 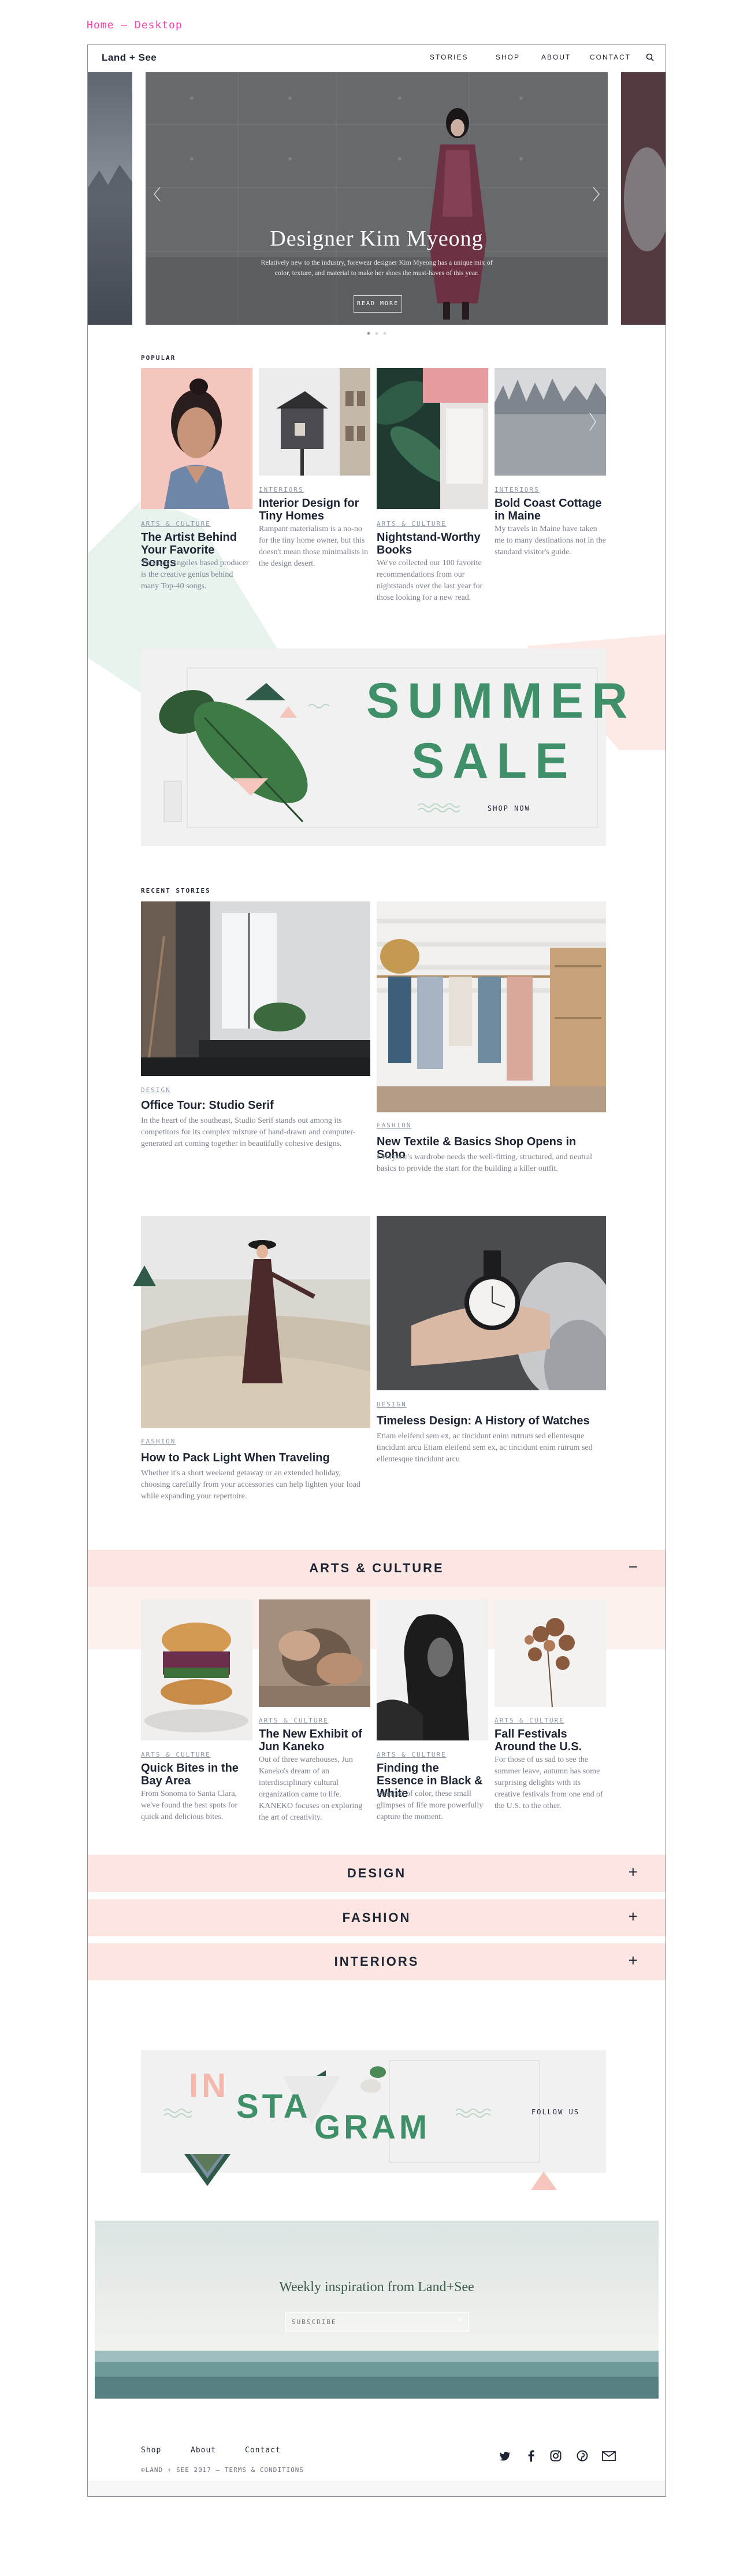 I want to click on subscribe-form: ×, so click(x=377, y=2322).